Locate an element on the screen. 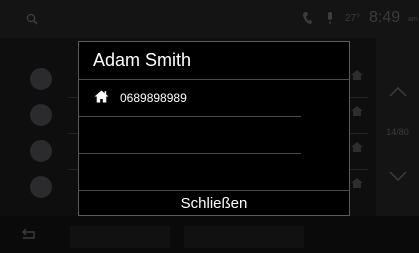 The width and height of the screenshot is (419, 253). phone-number: 0689898989 is located at coordinates (153, 98).